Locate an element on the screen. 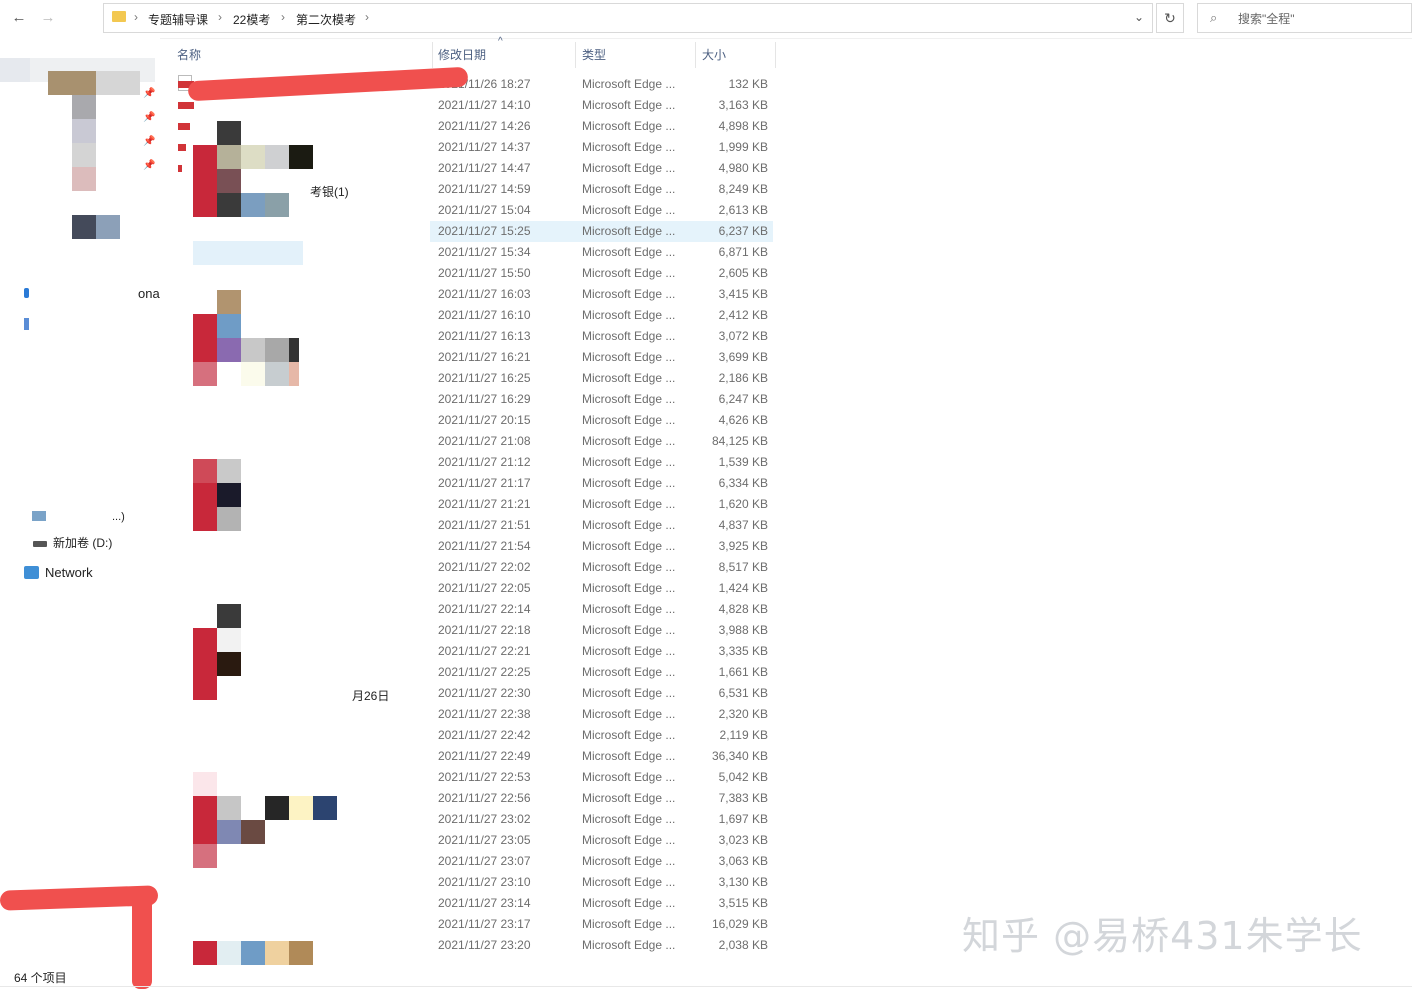 This screenshot has height=989, width=1412. file-size: 4,626 KB is located at coordinates (743, 420).